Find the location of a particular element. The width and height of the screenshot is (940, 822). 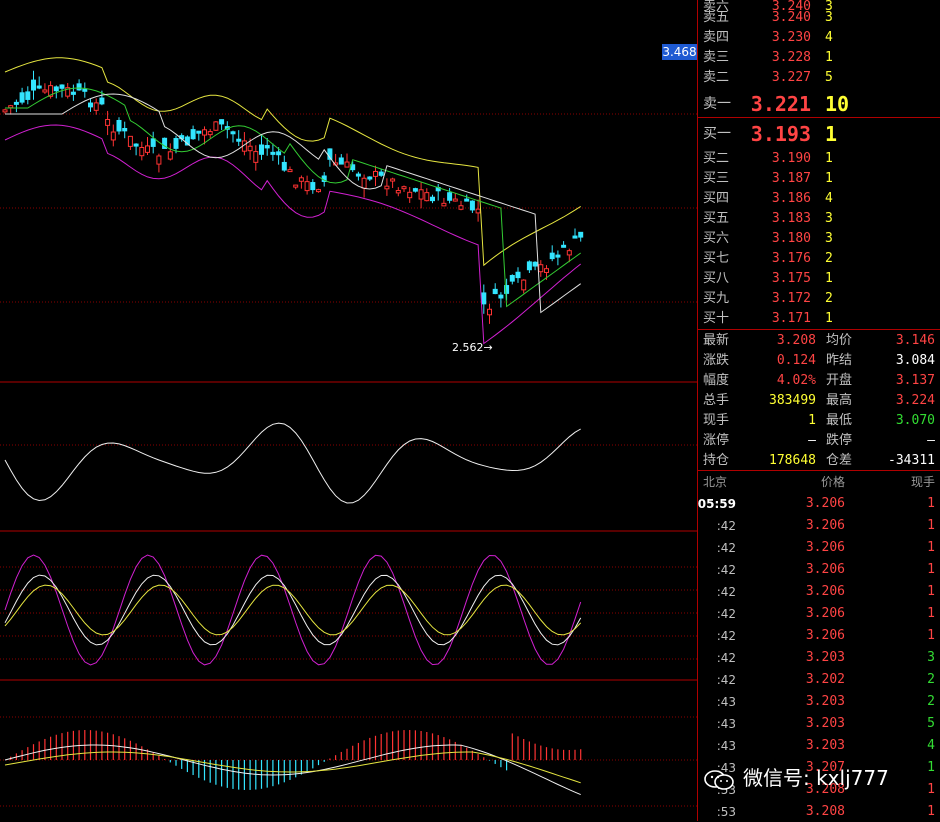

quote-row: 最新 3.208 均价 3.146 is located at coordinates (819, 341).